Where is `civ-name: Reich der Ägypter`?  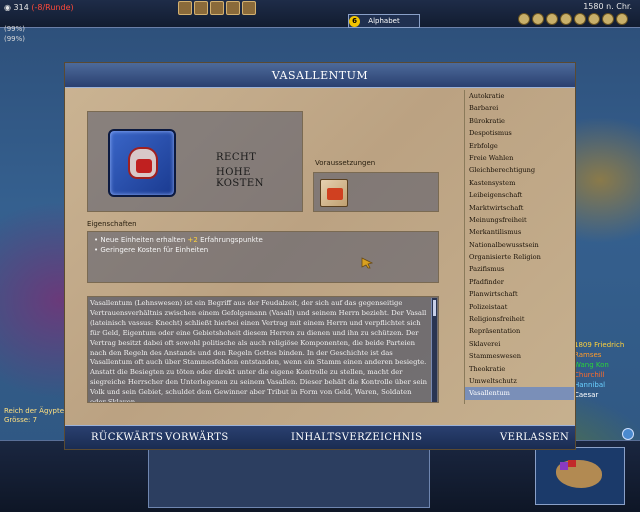
civ-name: Reich der Ägypter is located at coordinates (35, 411).